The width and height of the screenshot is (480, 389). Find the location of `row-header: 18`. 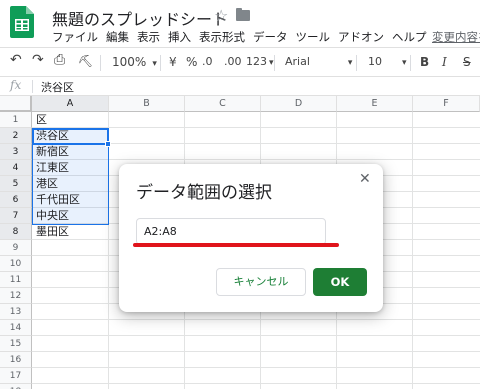

row-header: 18 is located at coordinates (16, 386).